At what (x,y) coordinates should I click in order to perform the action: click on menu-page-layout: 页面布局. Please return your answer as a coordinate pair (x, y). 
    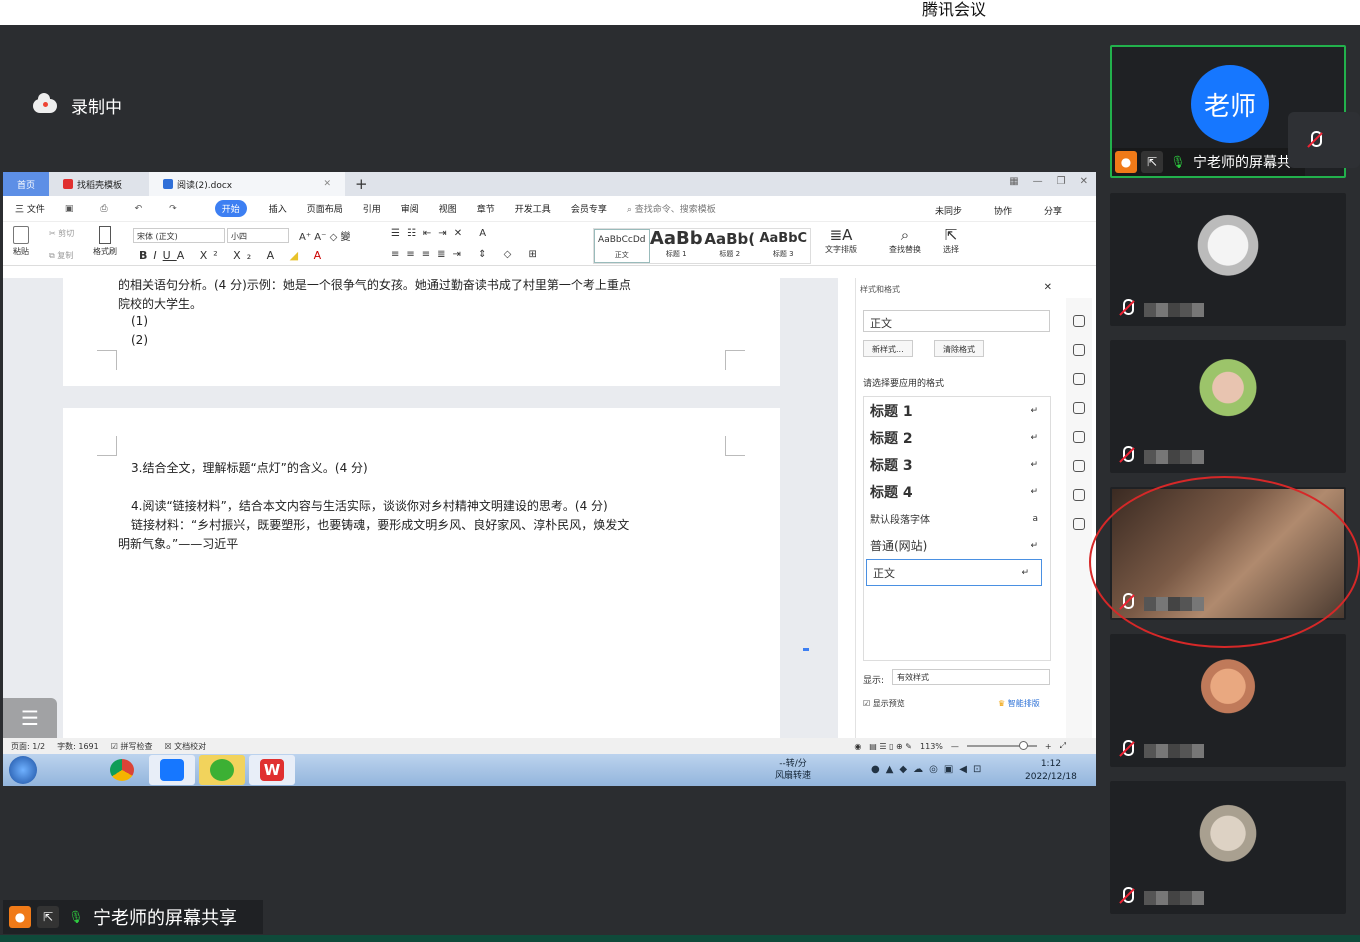
    Looking at the image, I should click on (325, 208).